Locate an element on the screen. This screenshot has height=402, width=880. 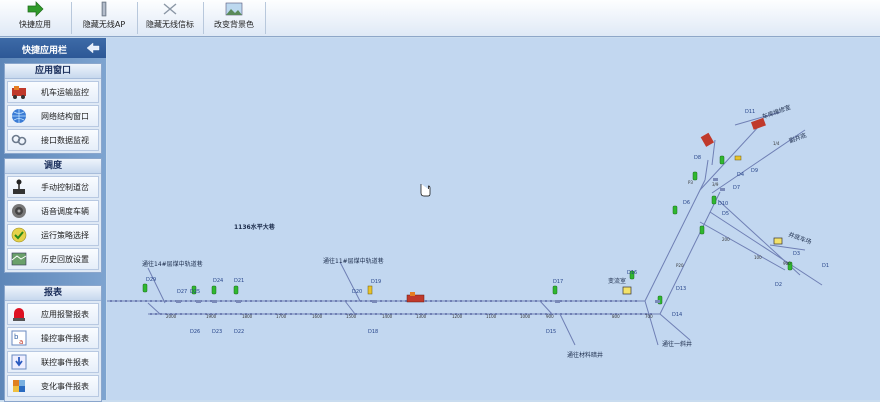
quick-apps-button: 快捷应用 is located at coordinates (35, 18).